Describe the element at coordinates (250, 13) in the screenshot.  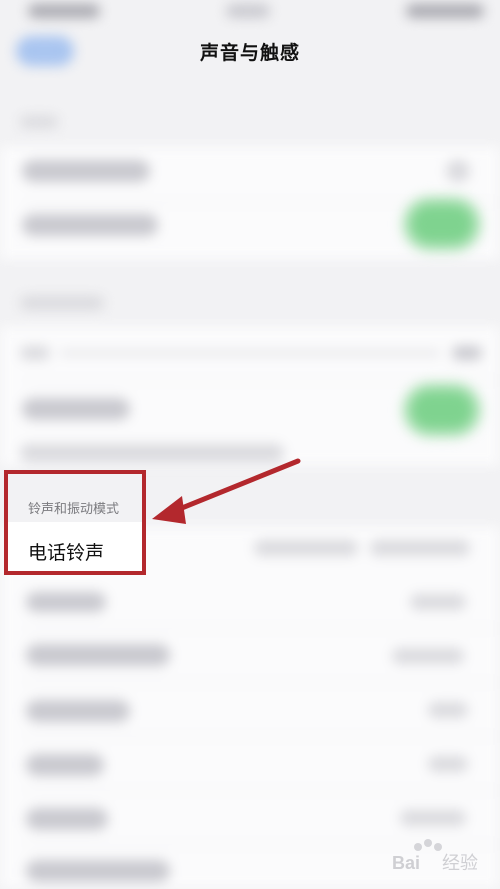
I see `status-bar` at that location.